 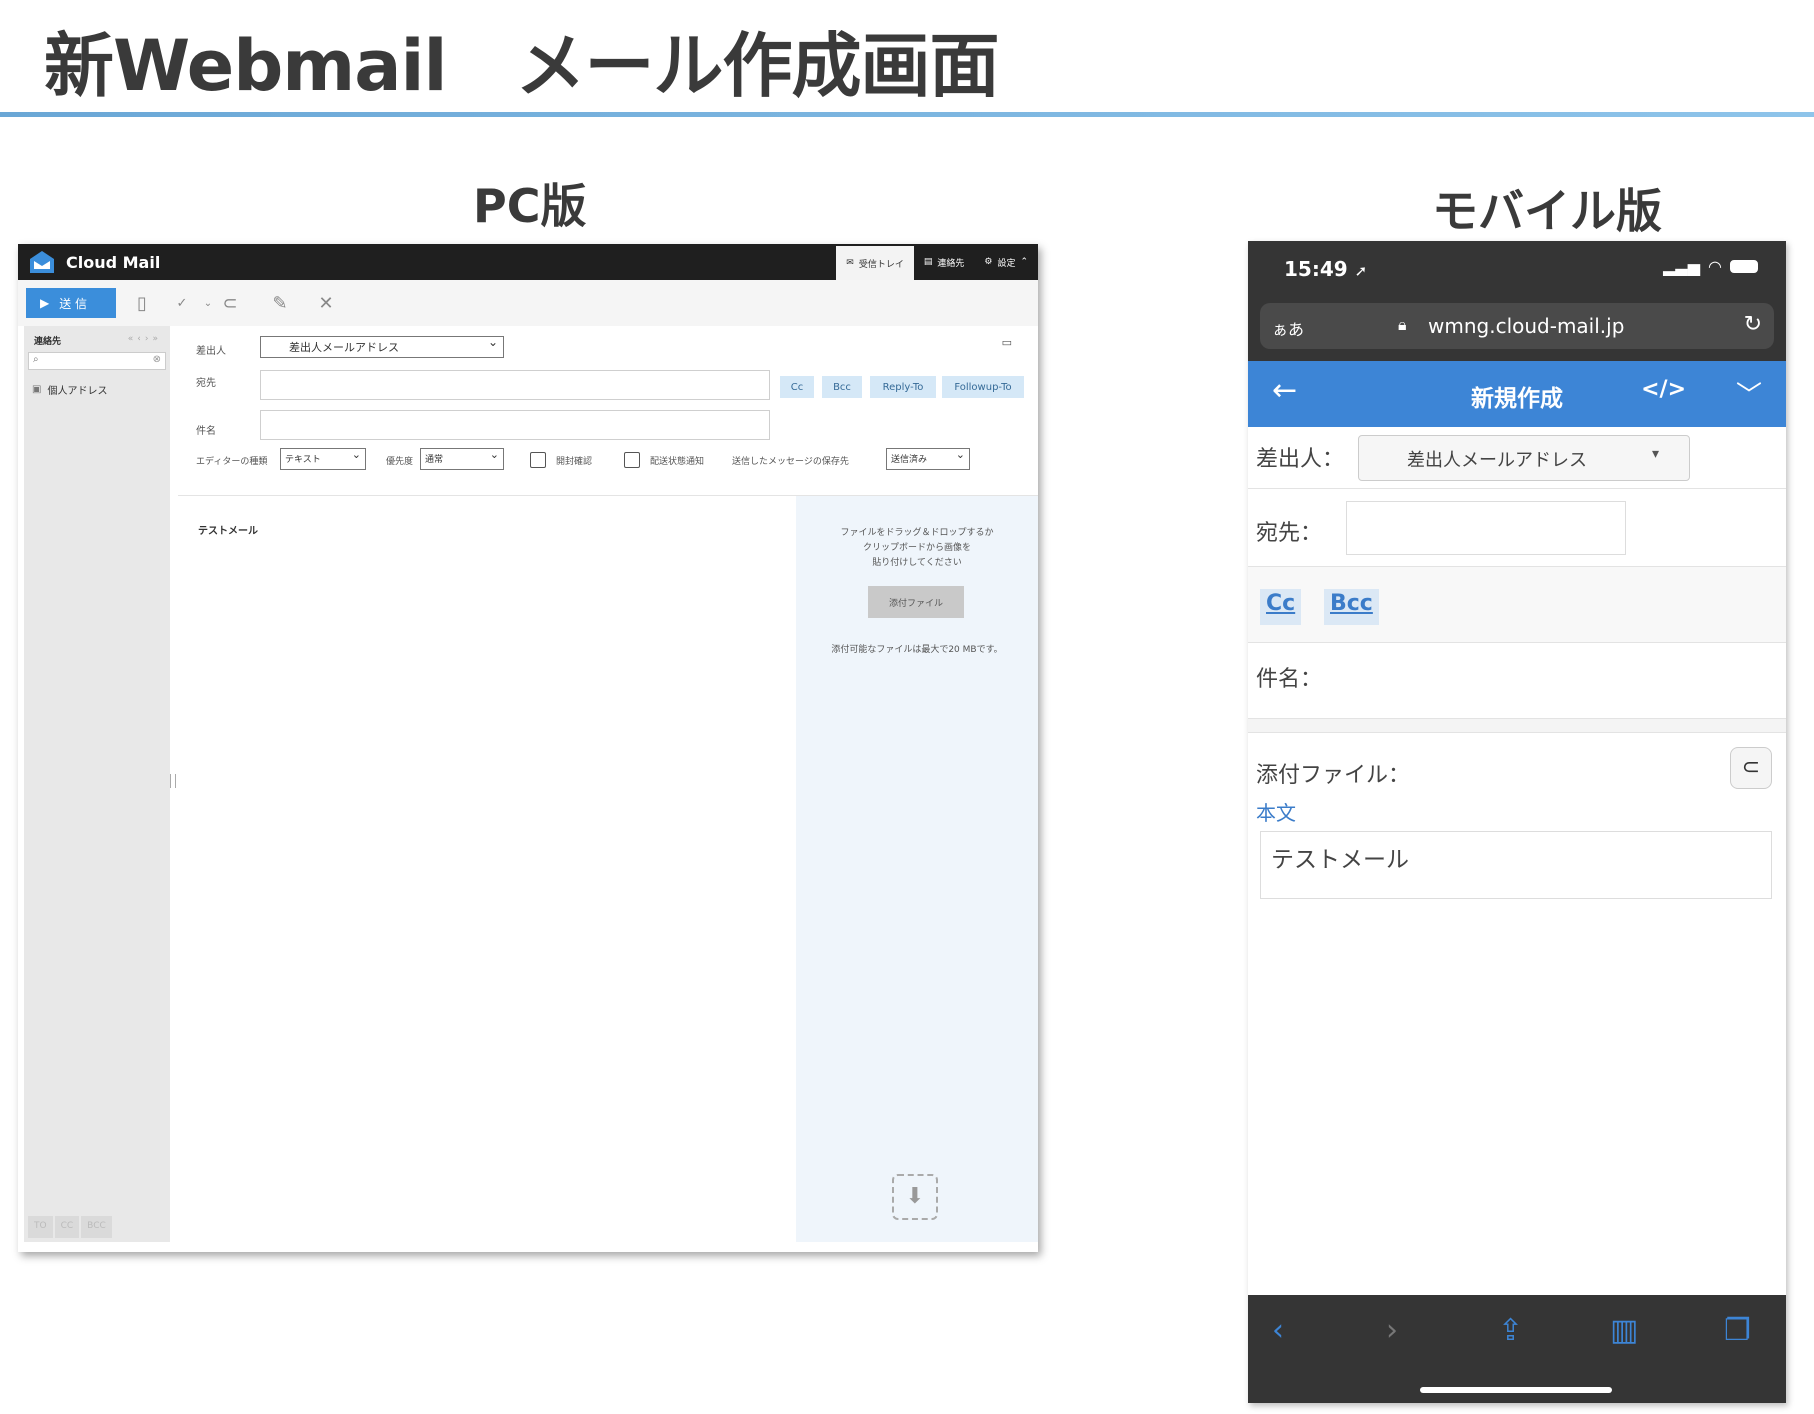 I want to click on download-drop-icon: ⬇, so click(x=915, y=1197).